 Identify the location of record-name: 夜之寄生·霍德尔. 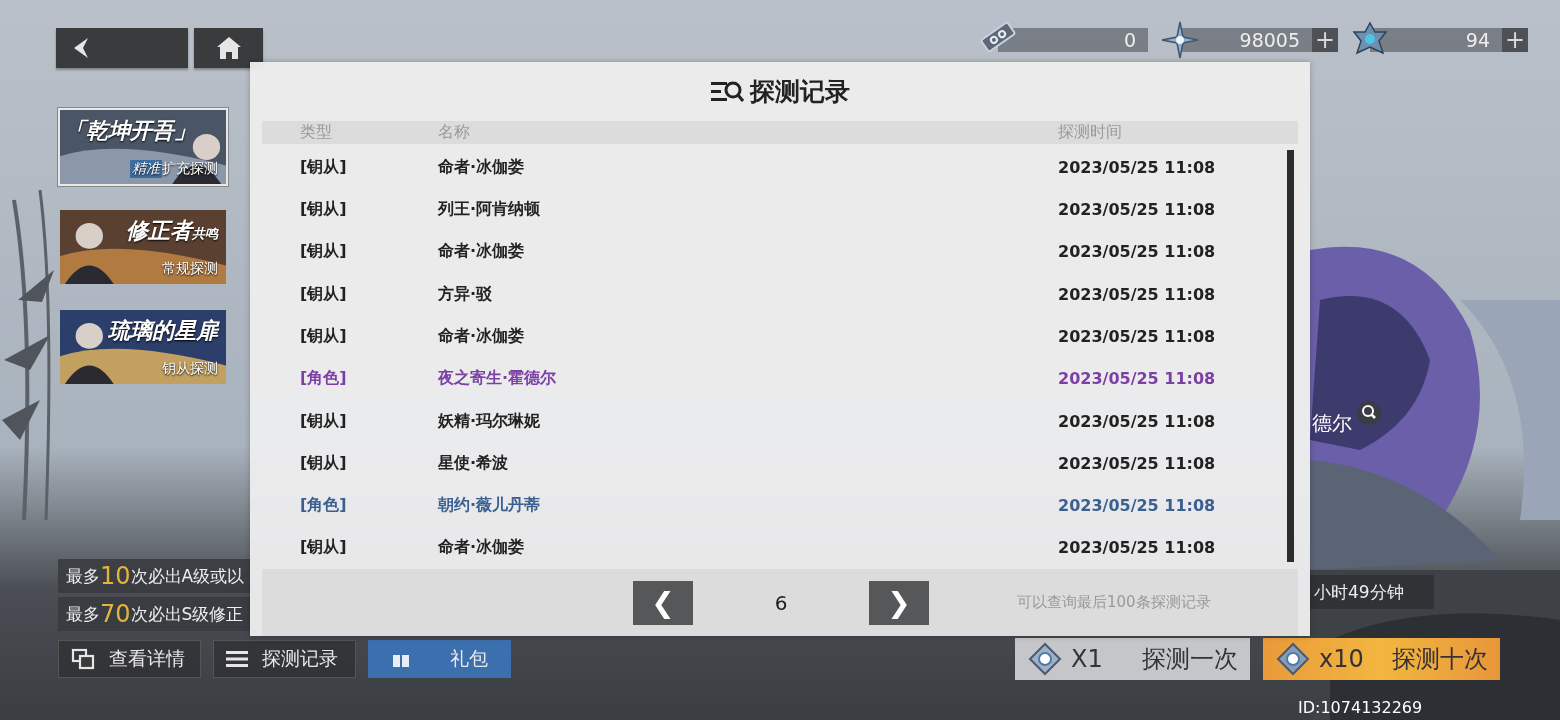
(498, 379).